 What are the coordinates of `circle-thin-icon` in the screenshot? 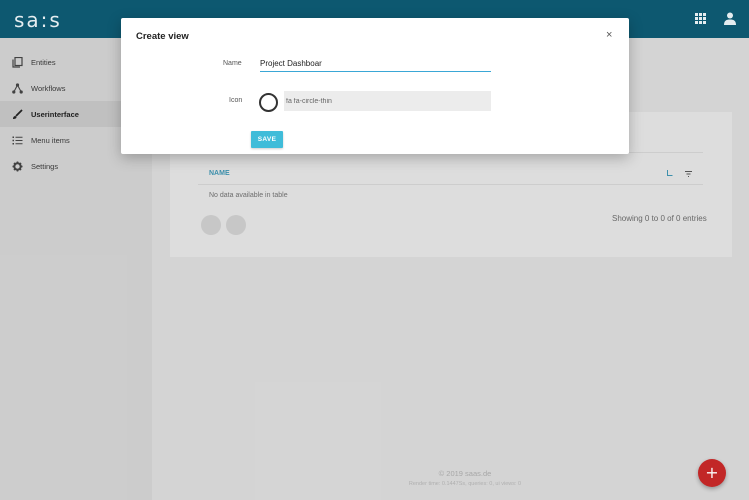 It's located at (268, 102).